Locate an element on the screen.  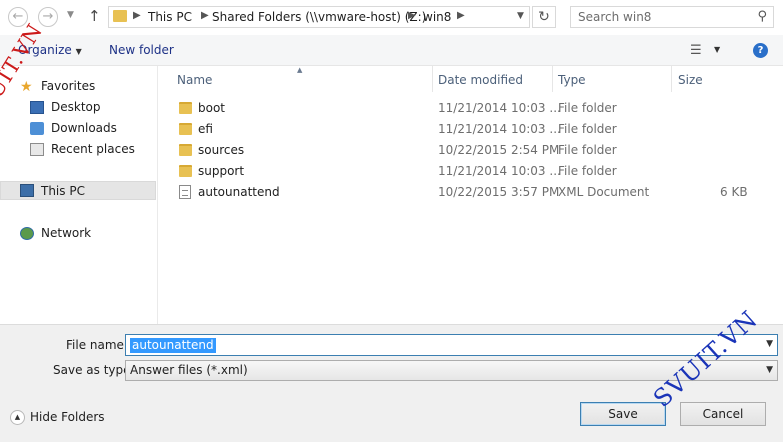
file-name: autounattend is located at coordinates (239, 192).